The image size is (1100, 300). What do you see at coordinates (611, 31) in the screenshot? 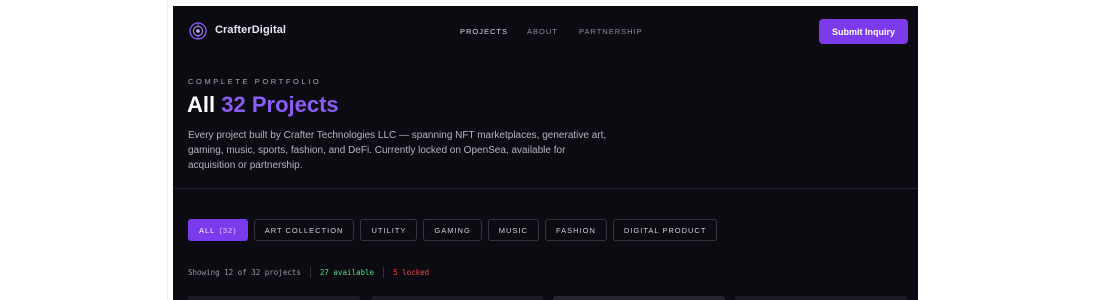
I see `nav-partnership: PARTNERSHIP` at bounding box center [611, 31].